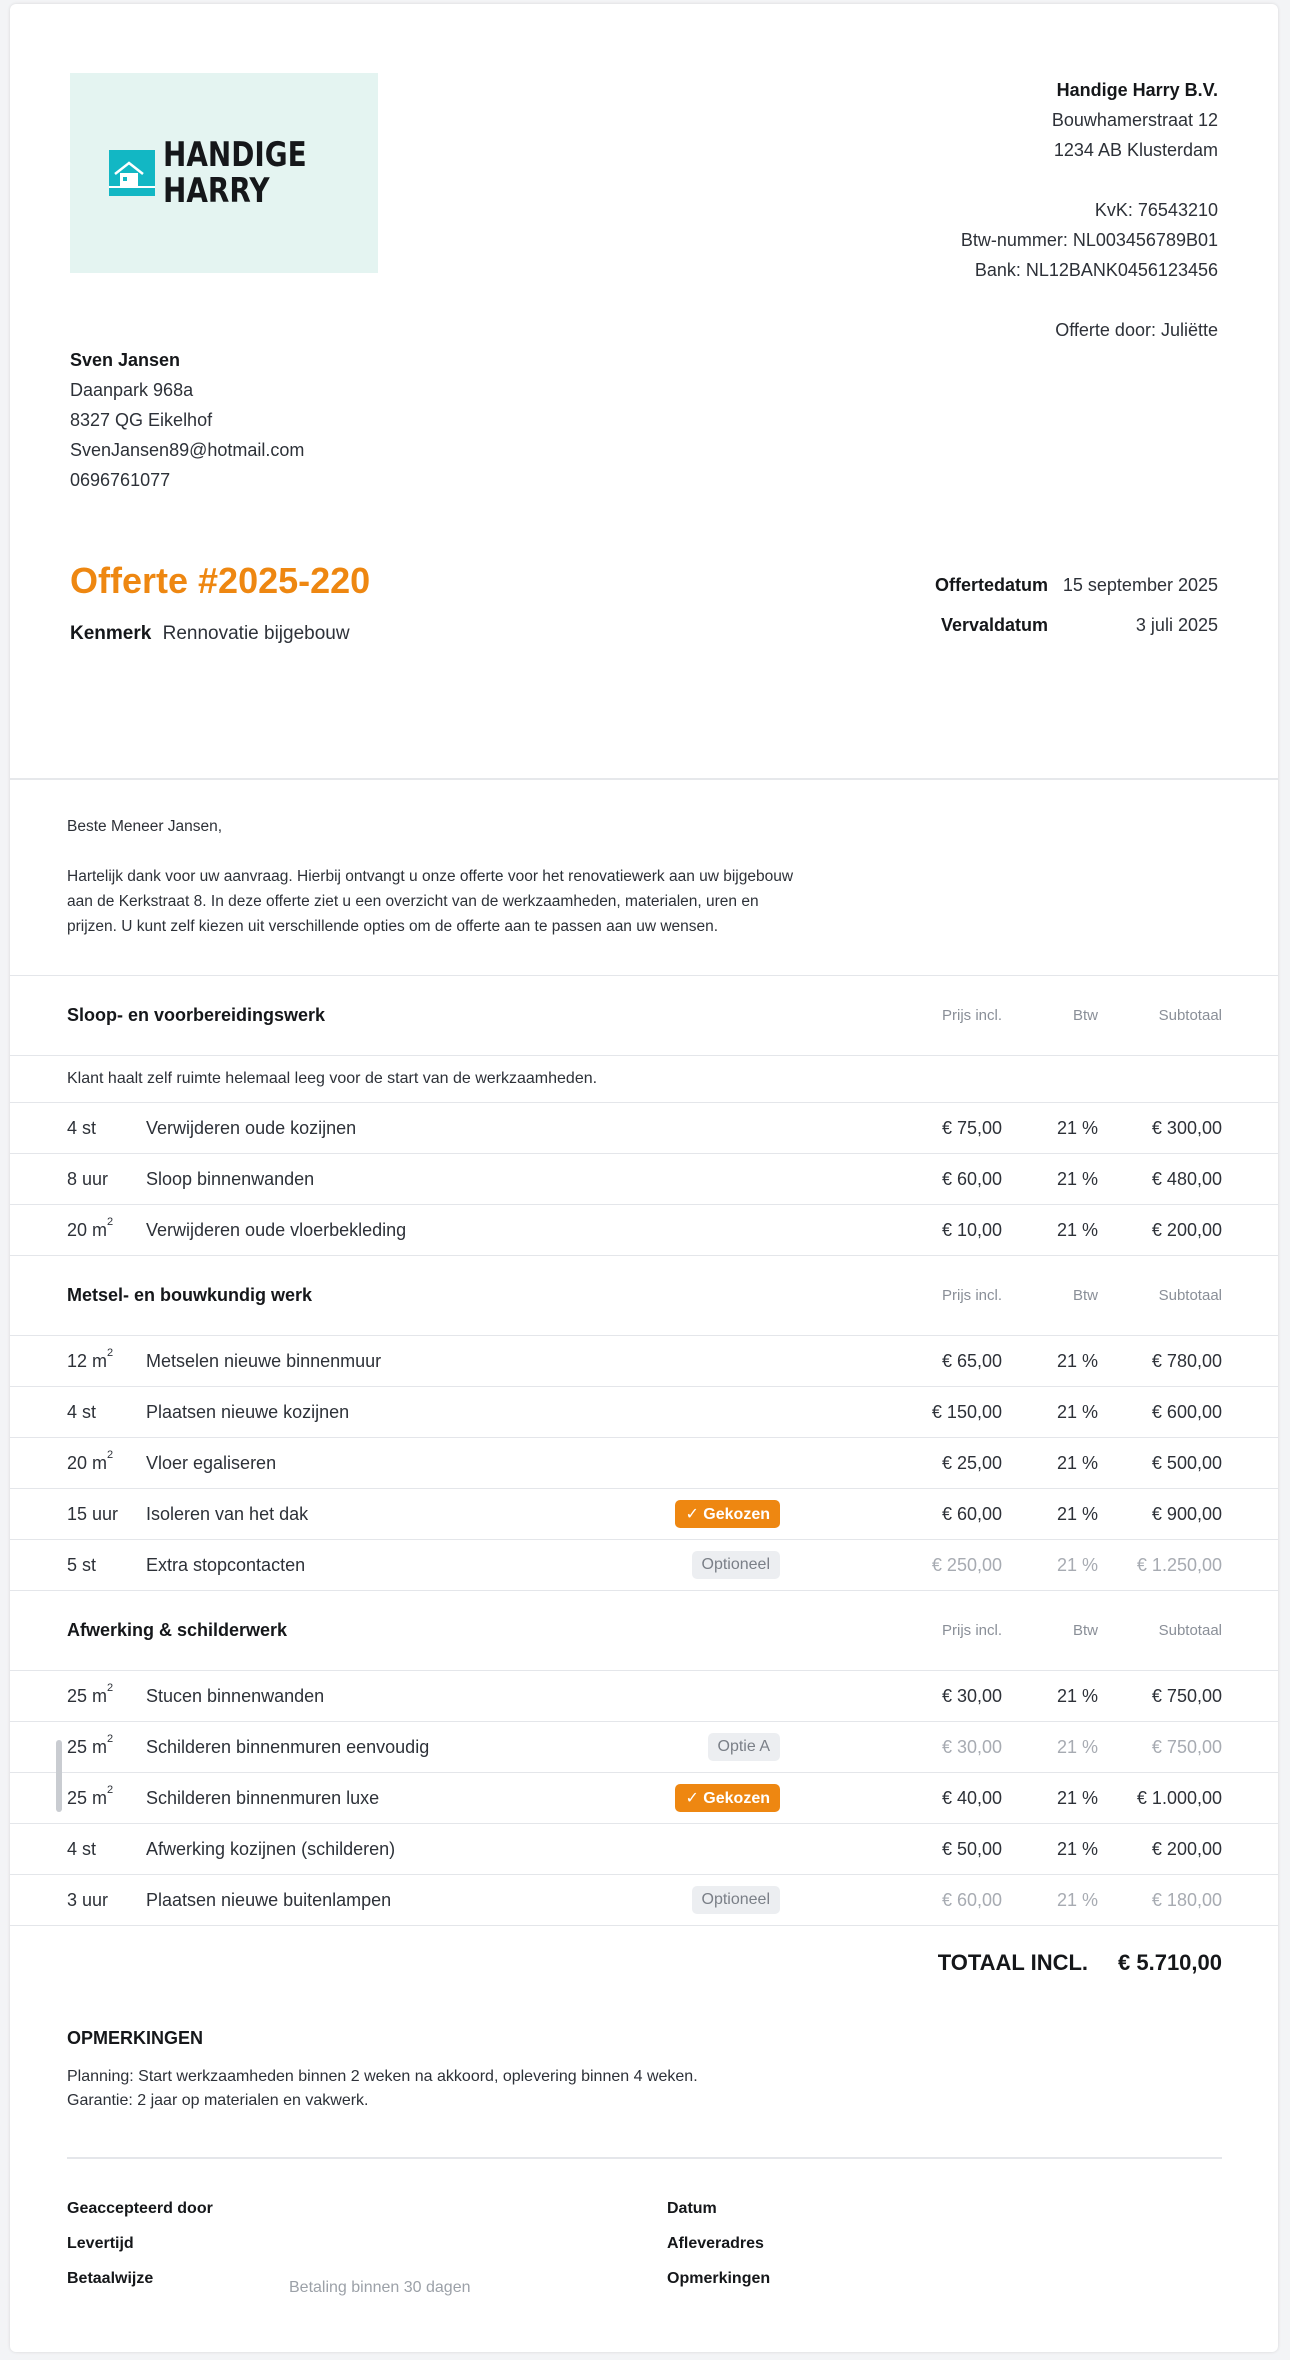  Describe the element at coordinates (140, 2208) in the screenshot. I see `accepted-by-label: Geaccepteerd door` at that location.